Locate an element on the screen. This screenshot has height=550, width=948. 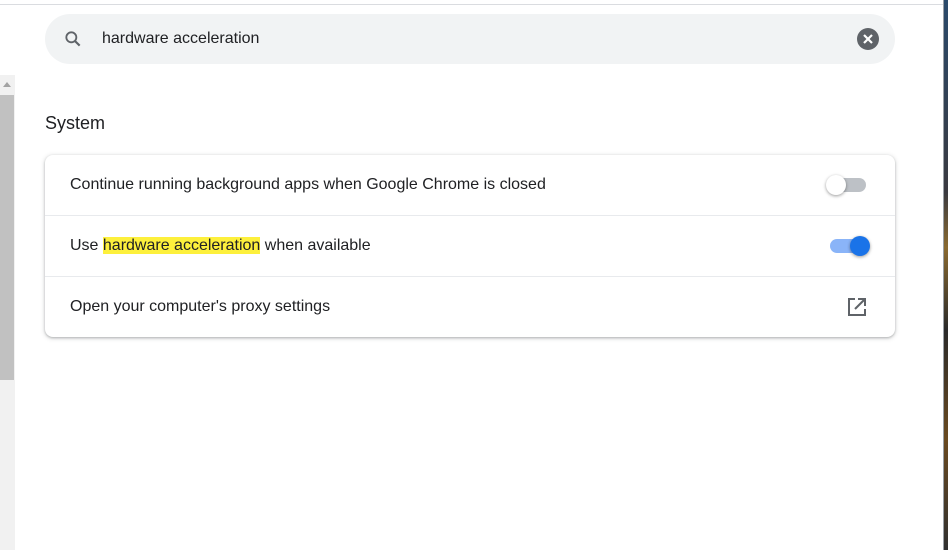
top-divider is located at coordinates (472, 4).